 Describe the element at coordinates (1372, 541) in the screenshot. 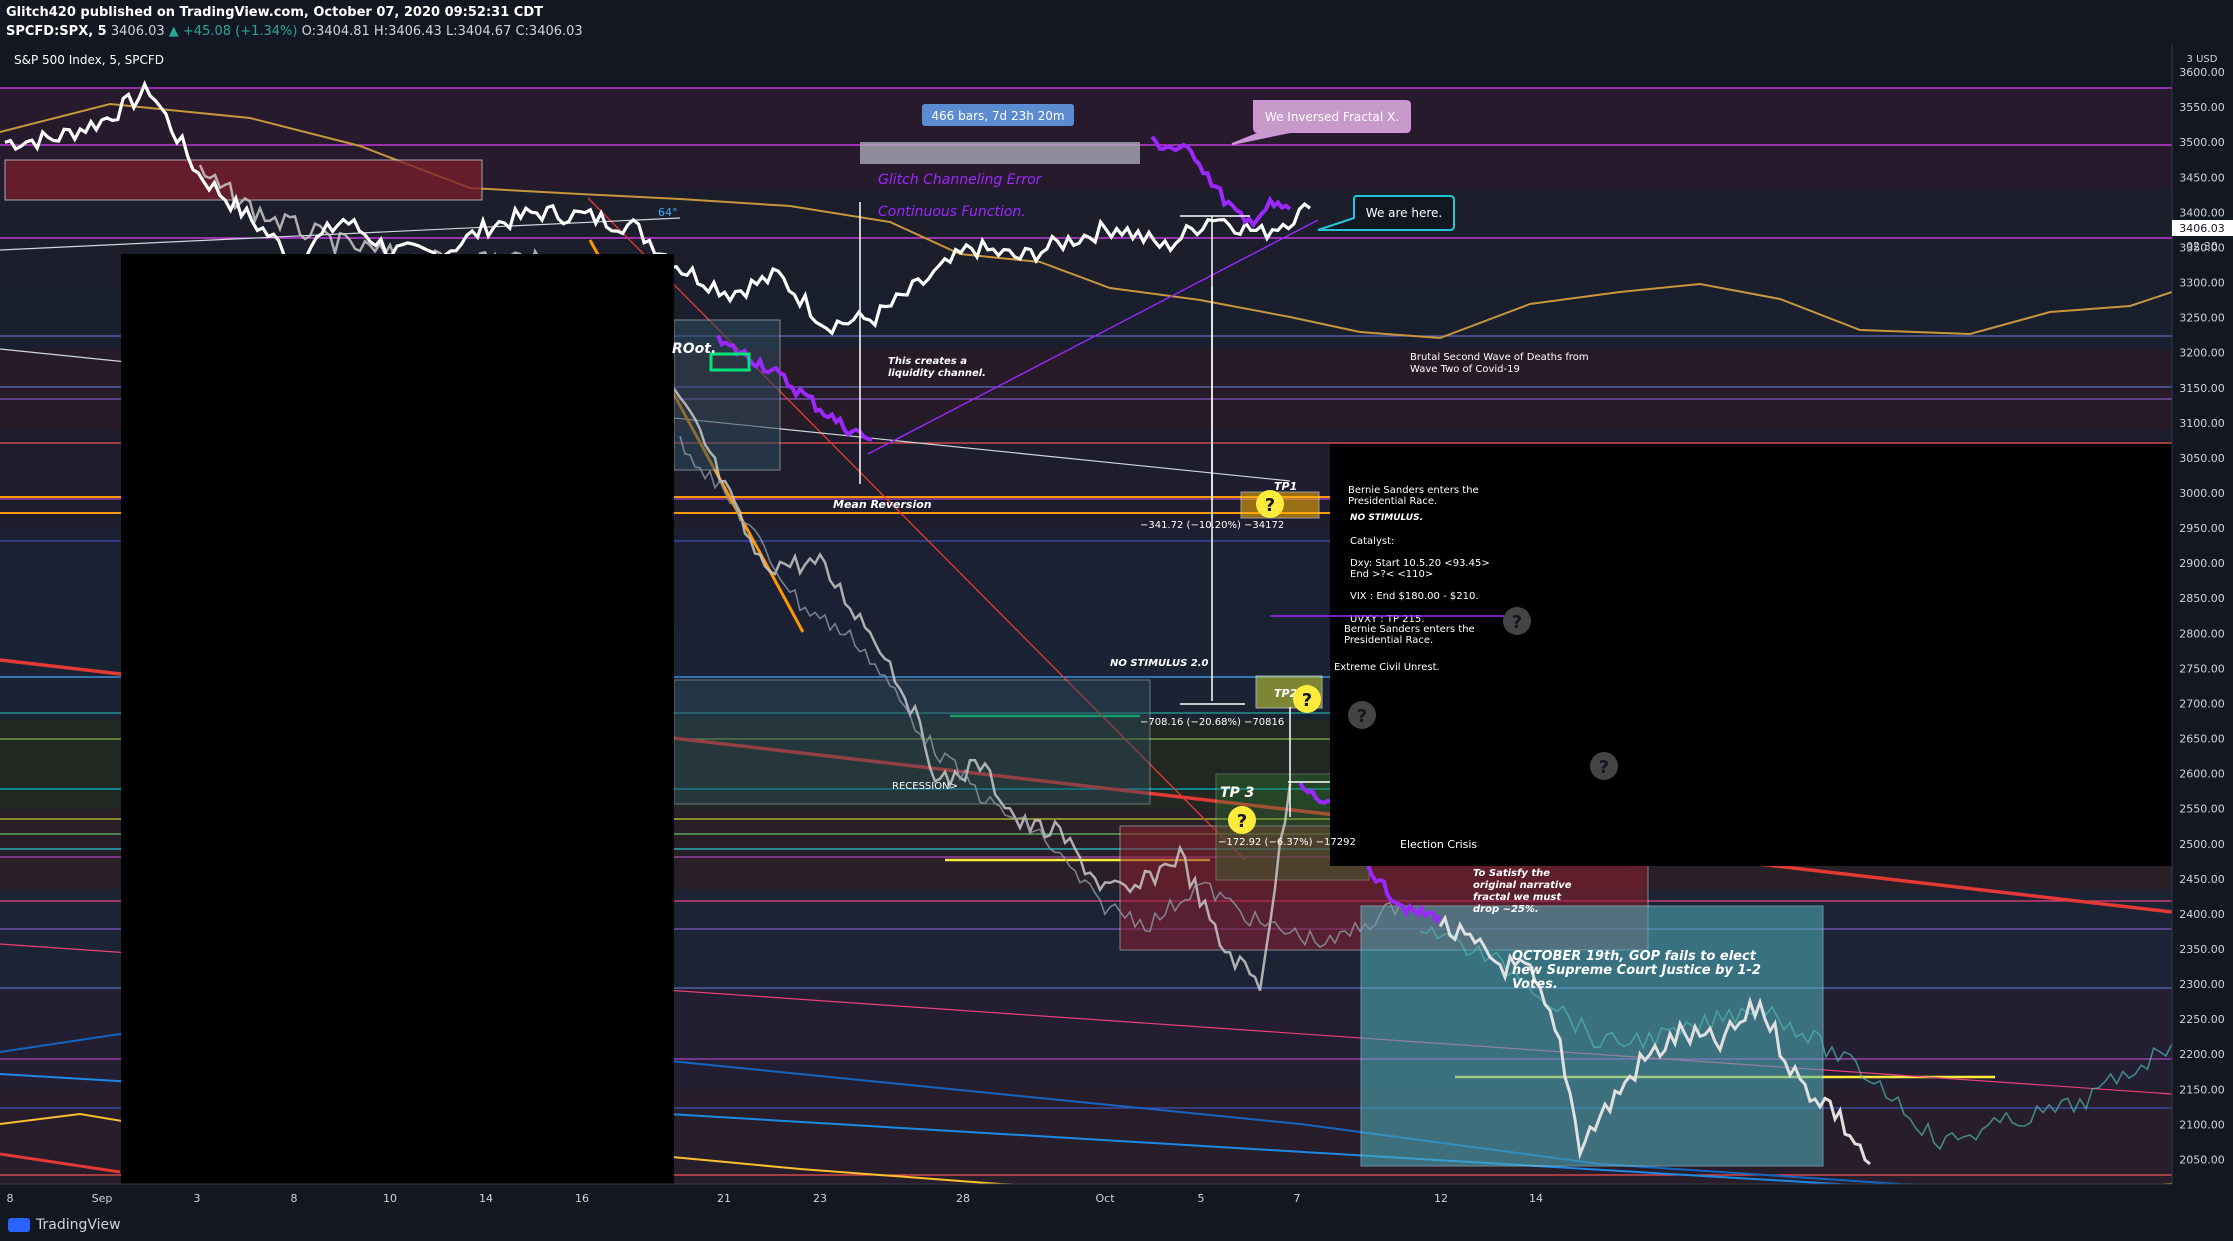

I see `catalyst-label: Catalyst:` at that location.